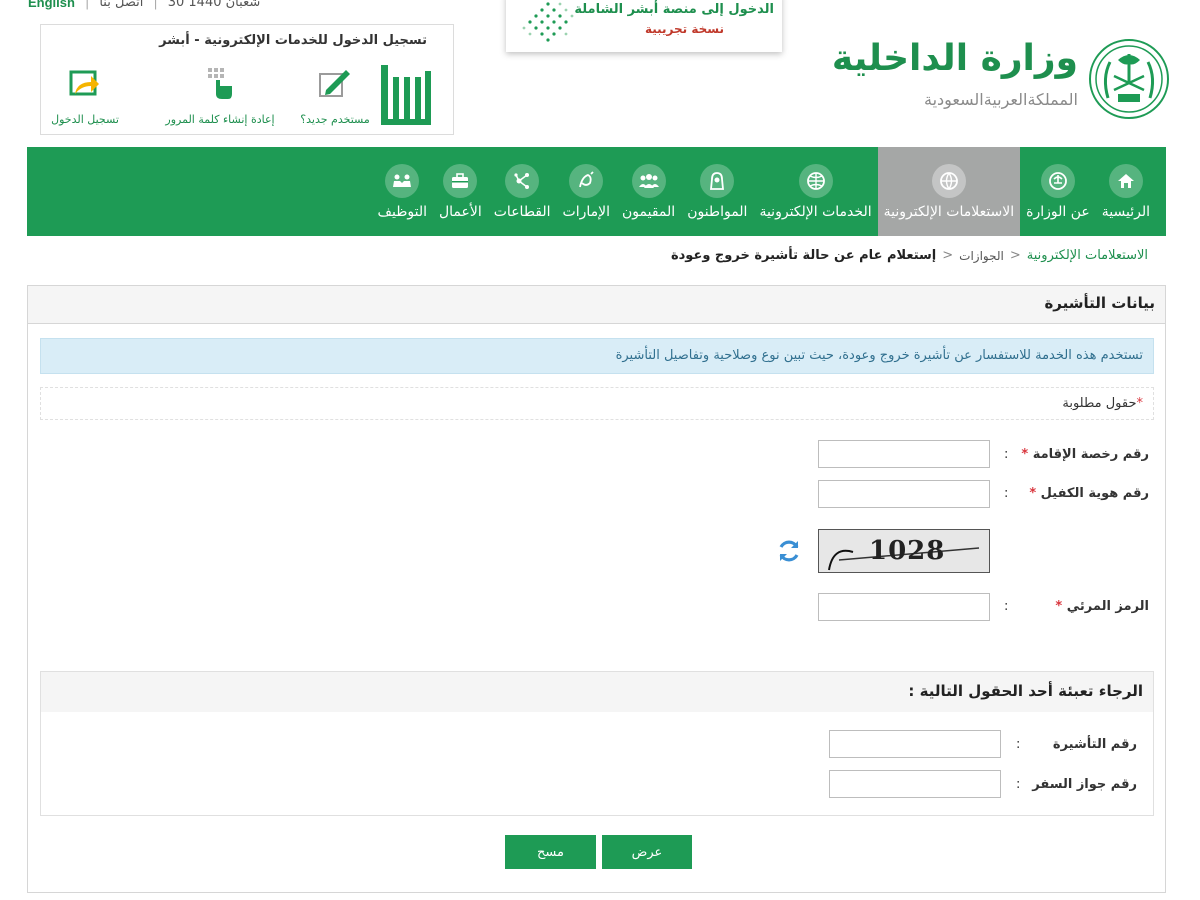  What do you see at coordinates (717, 211) in the screenshot?
I see `nav-label: المواطنون` at bounding box center [717, 211].